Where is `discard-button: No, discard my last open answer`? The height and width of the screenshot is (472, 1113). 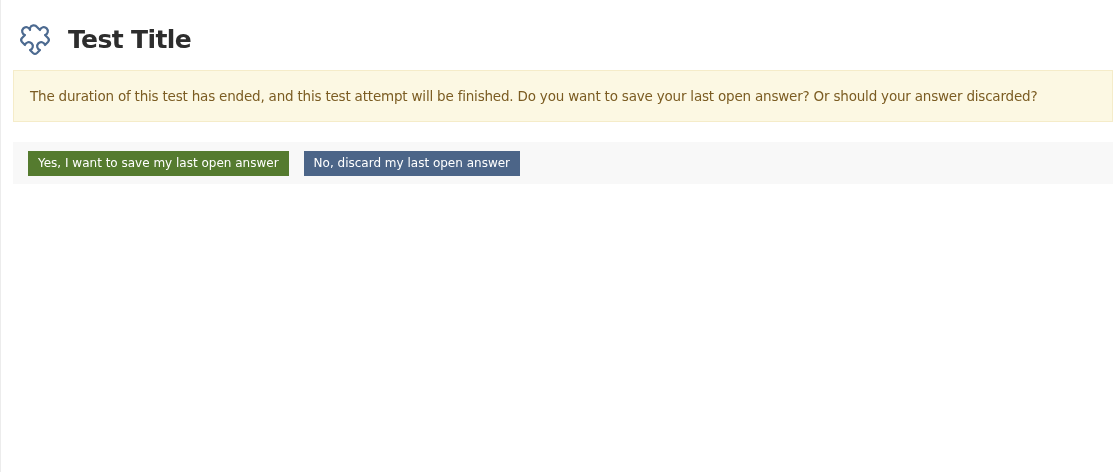
discard-button: No, discard my last open answer is located at coordinates (412, 163).